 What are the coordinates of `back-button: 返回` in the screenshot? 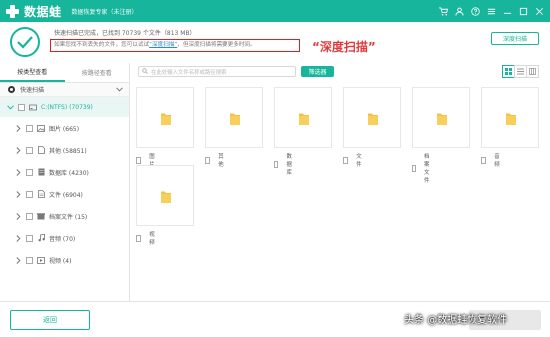 It's located at (50, 320).